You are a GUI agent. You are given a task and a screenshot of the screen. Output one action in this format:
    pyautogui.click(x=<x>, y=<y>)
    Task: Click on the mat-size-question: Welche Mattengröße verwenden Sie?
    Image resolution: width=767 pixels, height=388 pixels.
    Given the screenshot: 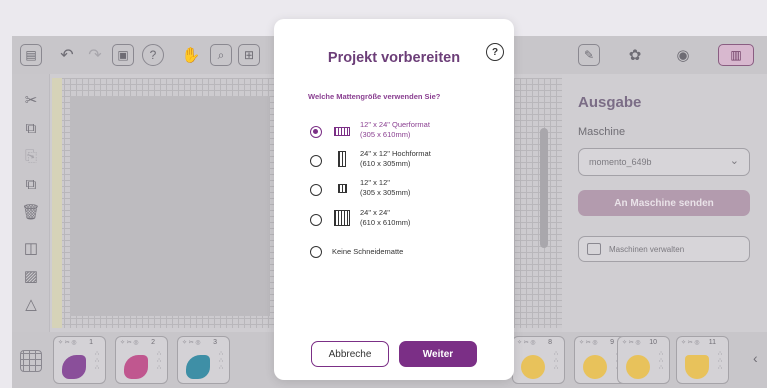 What is the action you would take?
    pyautogui.click(x=374, y=96)
    